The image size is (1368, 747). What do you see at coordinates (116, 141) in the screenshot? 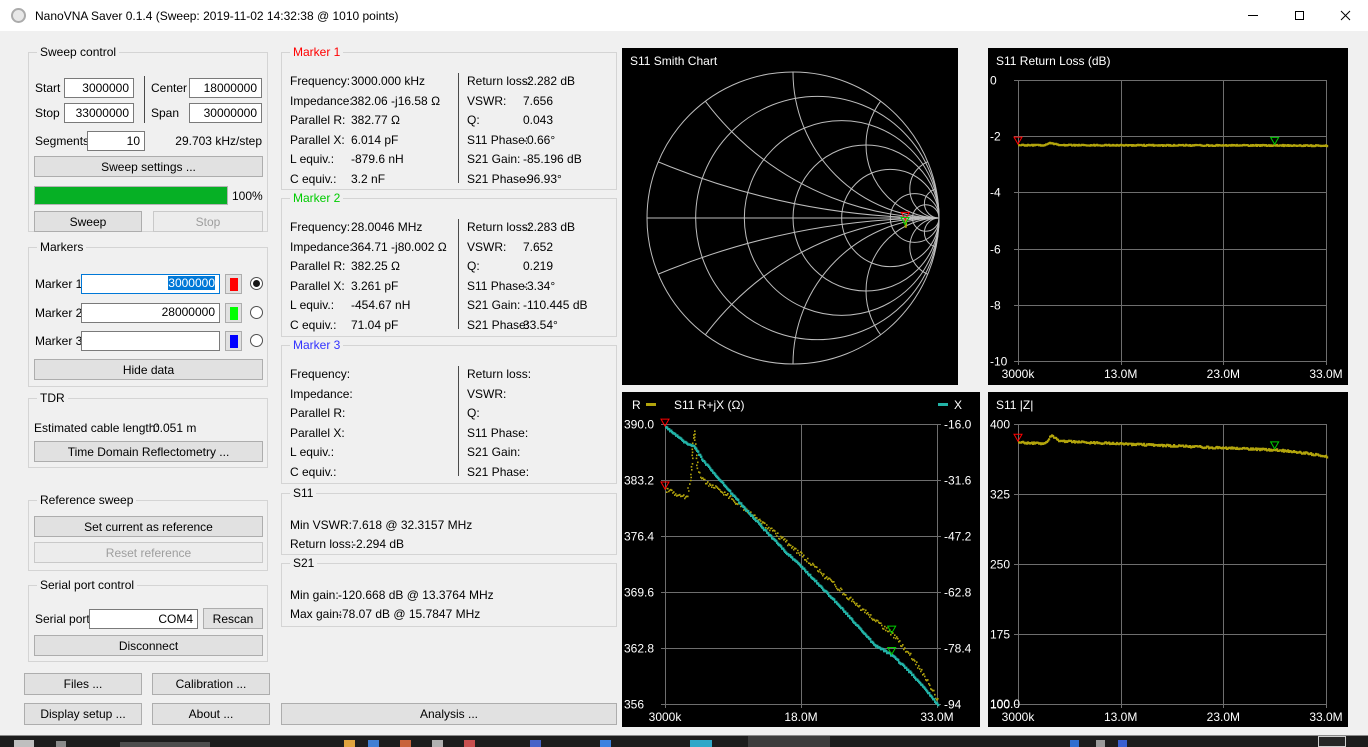
I see `segments-input` at bounding box center [116, 141].